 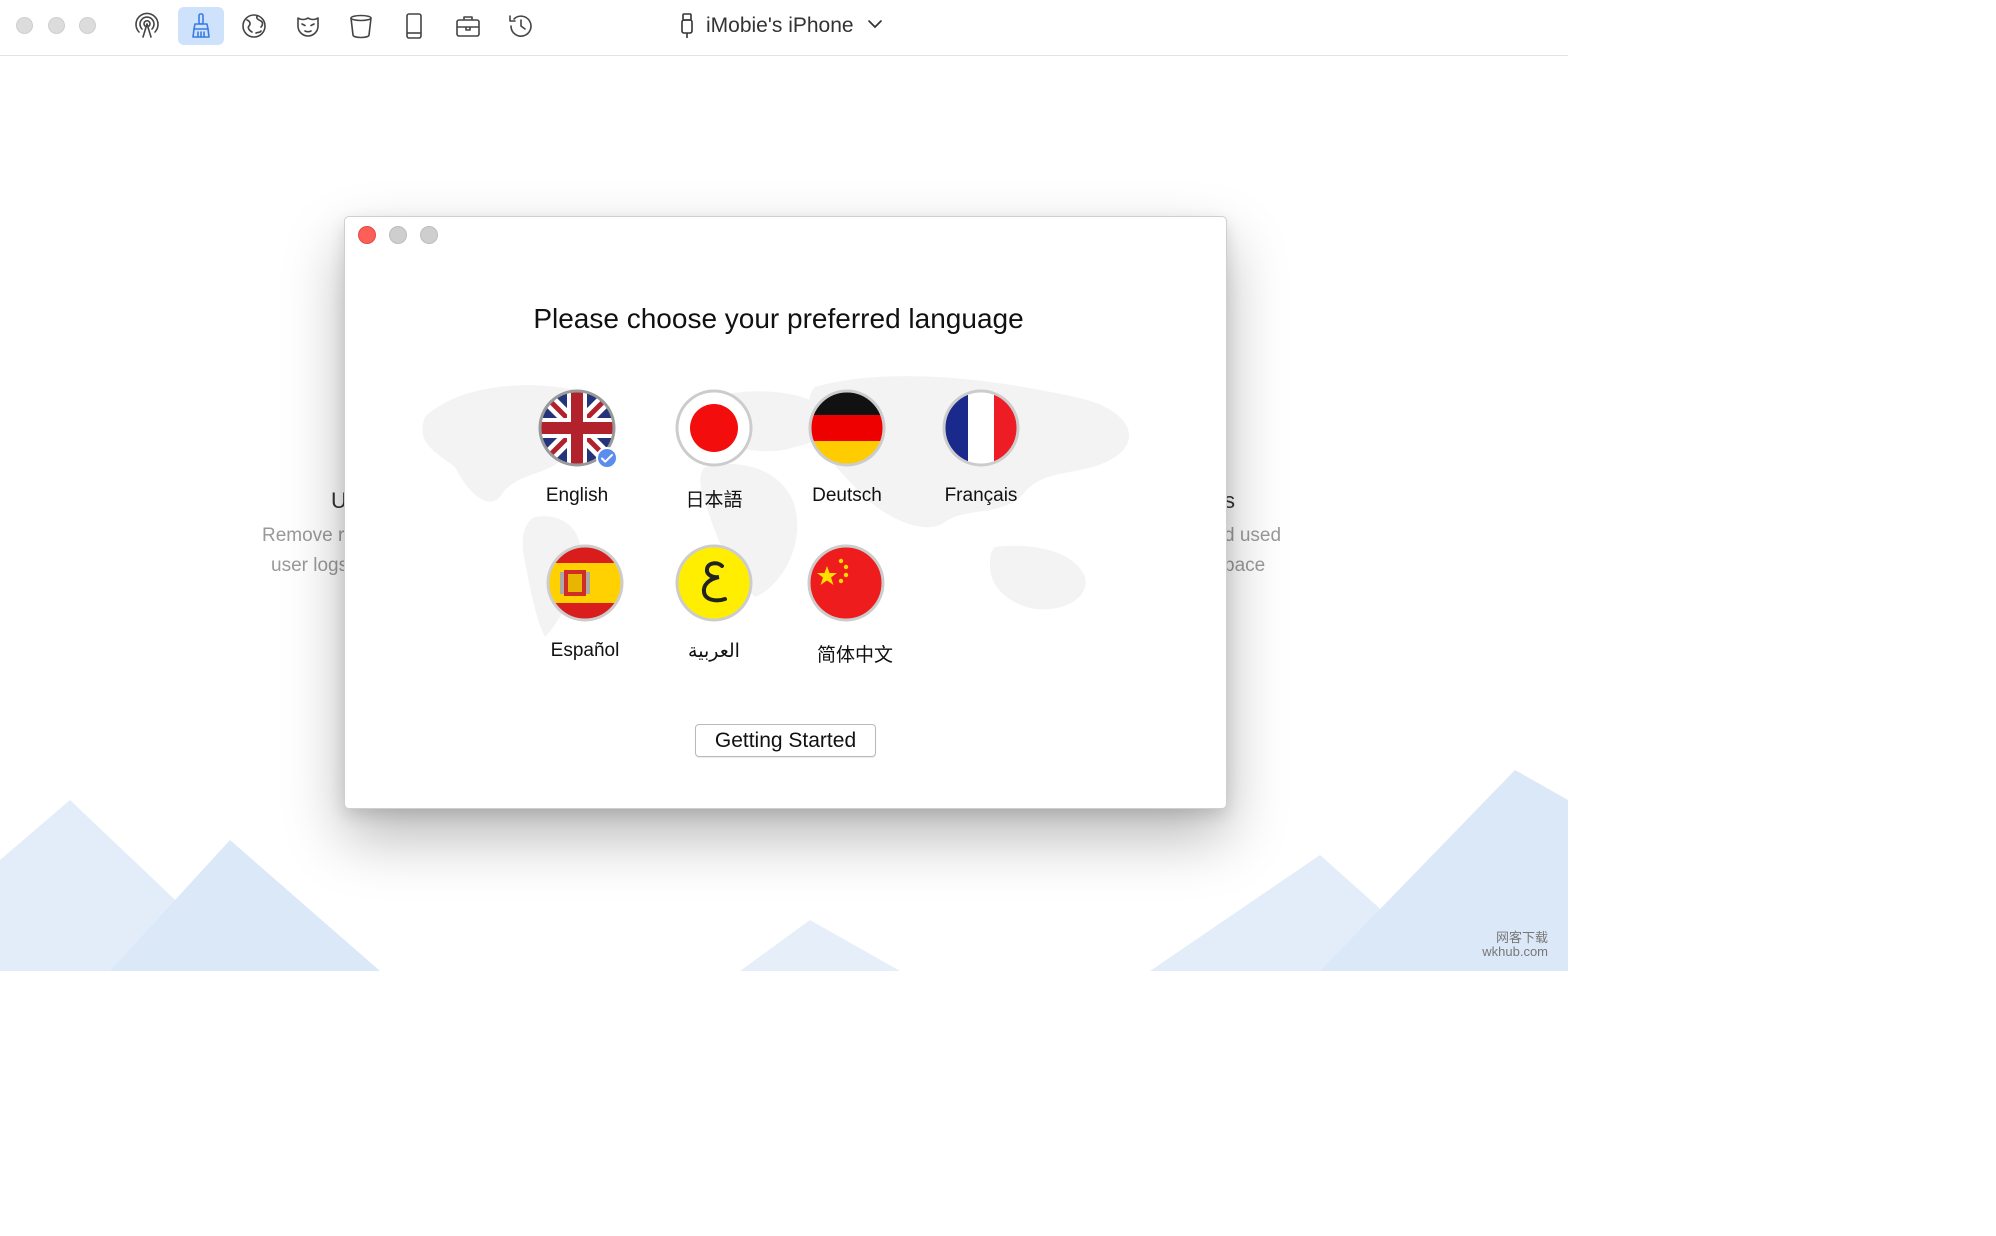 What do you see at coordinates (981, 428) in the screenshot?
I see `france-flag-icon` at bounding box center [981, 428].